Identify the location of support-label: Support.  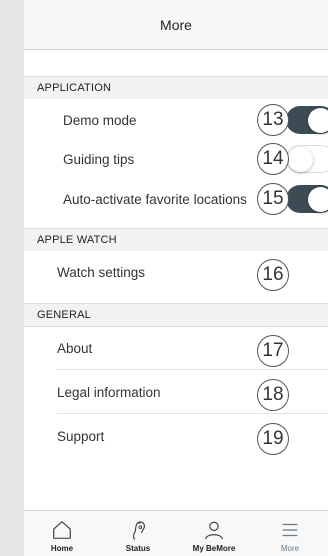
(81, 436).